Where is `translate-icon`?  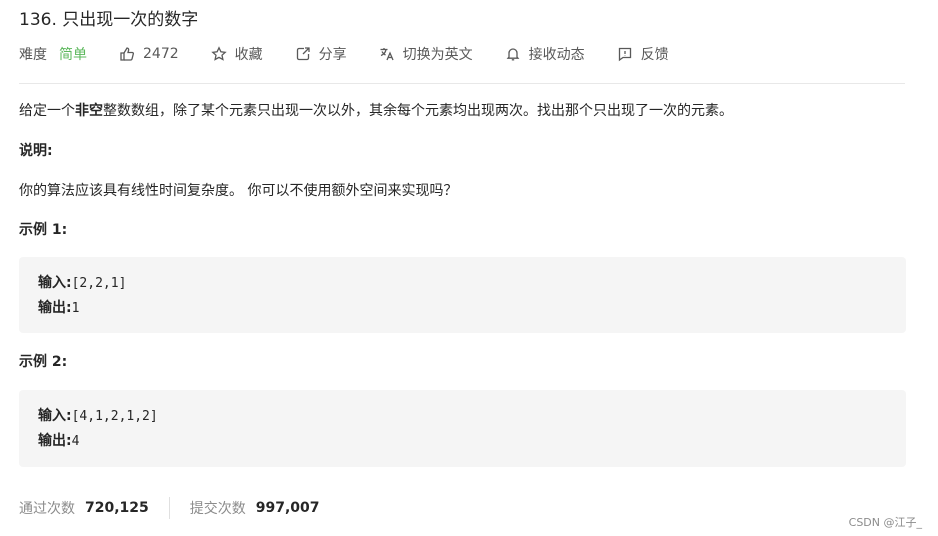
translate-icon is located at coordinates (387, 54).